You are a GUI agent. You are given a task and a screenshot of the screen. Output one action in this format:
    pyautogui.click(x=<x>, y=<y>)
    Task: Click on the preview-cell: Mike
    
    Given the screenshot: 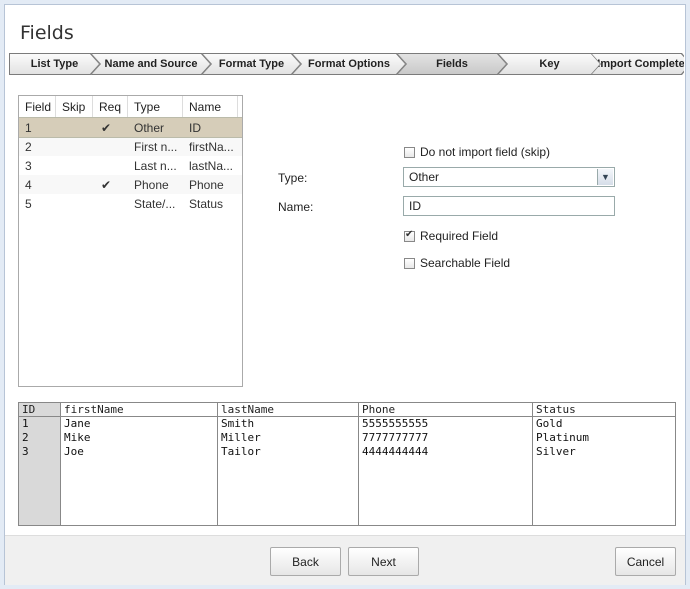 What is the action you would take?
    pyautogui.click(x=77, y=437)
    